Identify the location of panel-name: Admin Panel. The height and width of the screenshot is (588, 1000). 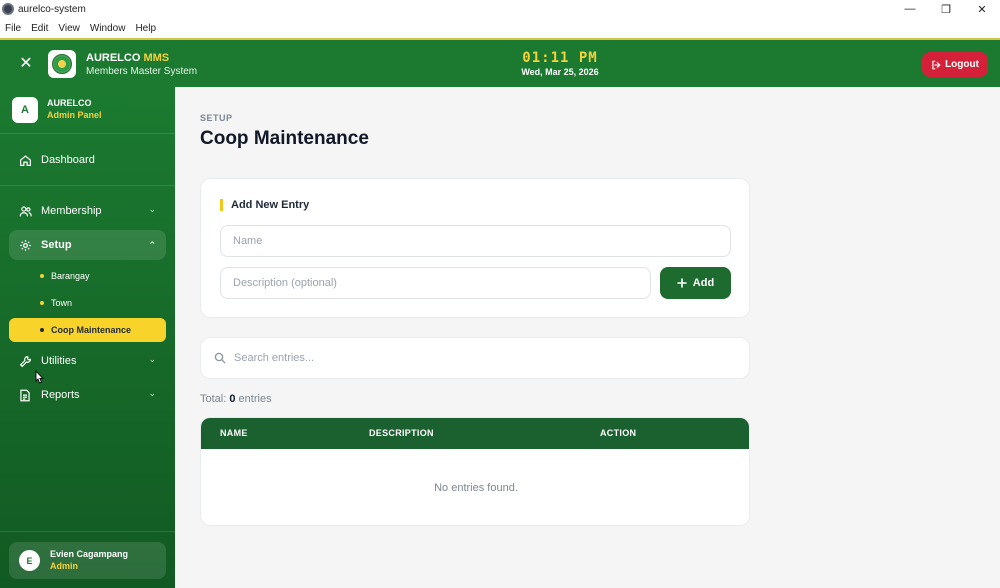
(74, 115).